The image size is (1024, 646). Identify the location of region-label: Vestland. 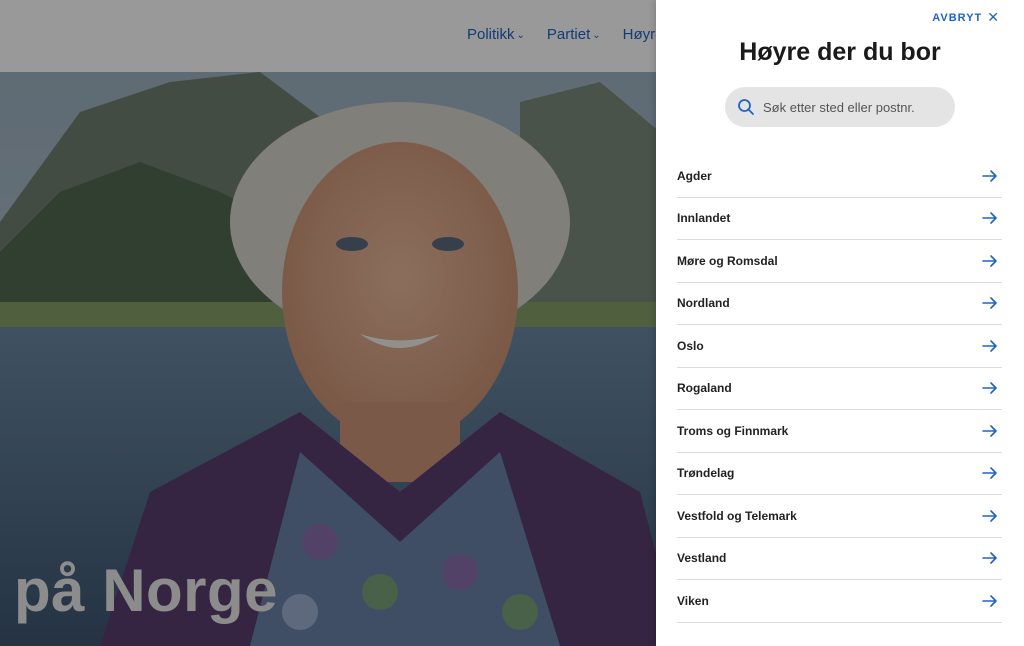
(702, 558).